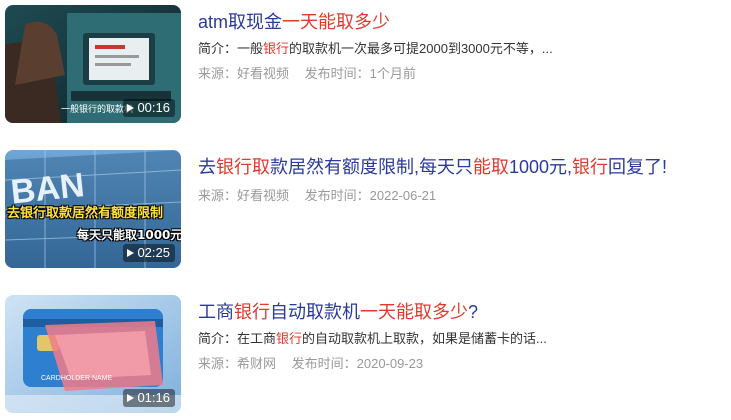 Image resolution: width=731 pixels, height=420 pixels. What do you see at coordinates (93, 64) in the screenshot?
I see `video-thumbnail: 一般银行的取款机 00:16` at bounding box center [93, 64].